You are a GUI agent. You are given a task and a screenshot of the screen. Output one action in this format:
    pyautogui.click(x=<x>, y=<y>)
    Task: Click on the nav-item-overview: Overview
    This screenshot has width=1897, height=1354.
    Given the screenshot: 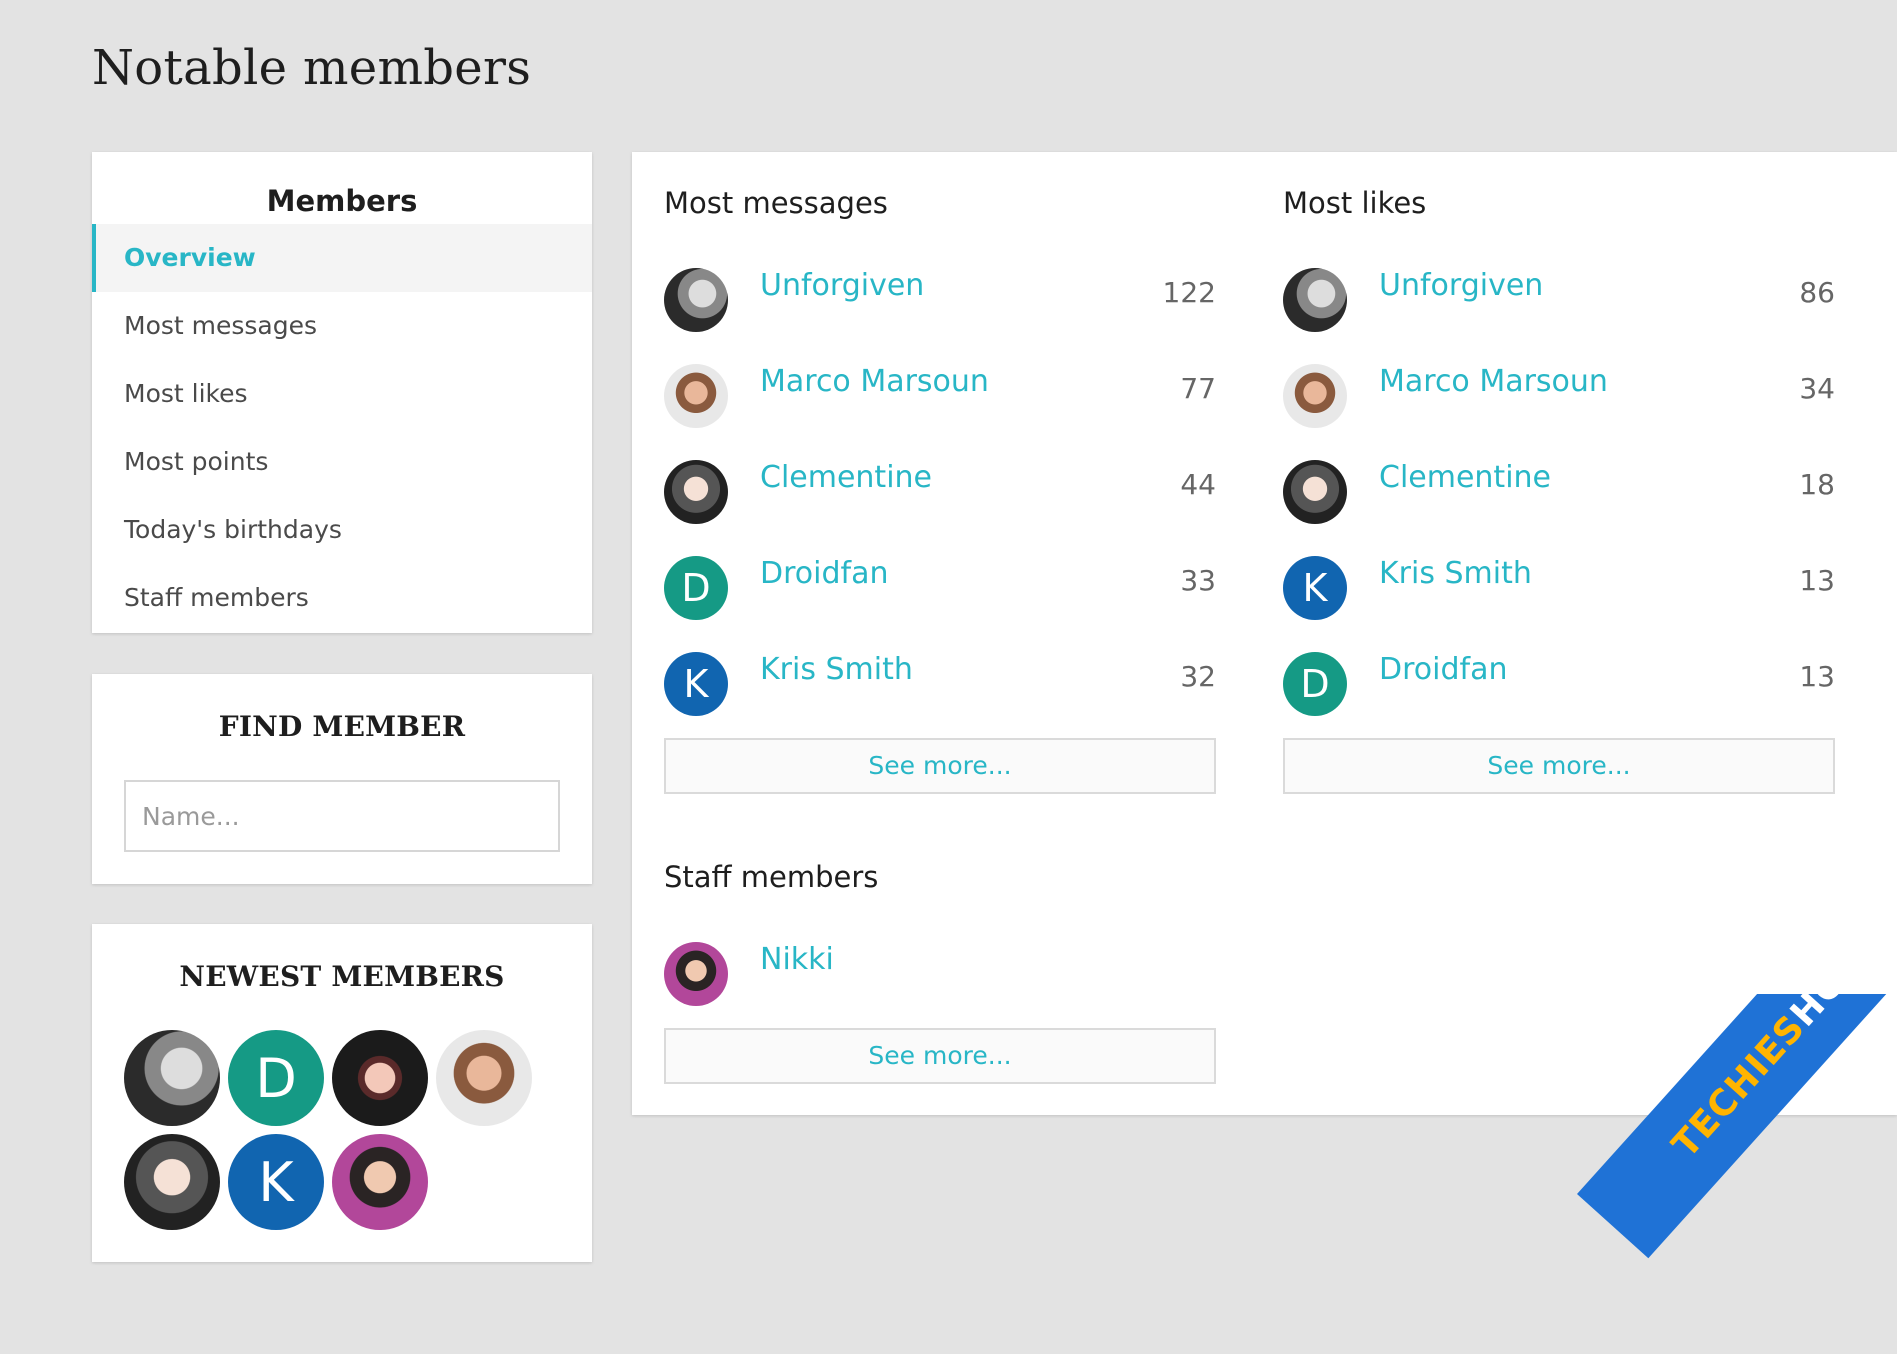 What is the action you would take?
    pyautogui.click(x=342, y=258)
    